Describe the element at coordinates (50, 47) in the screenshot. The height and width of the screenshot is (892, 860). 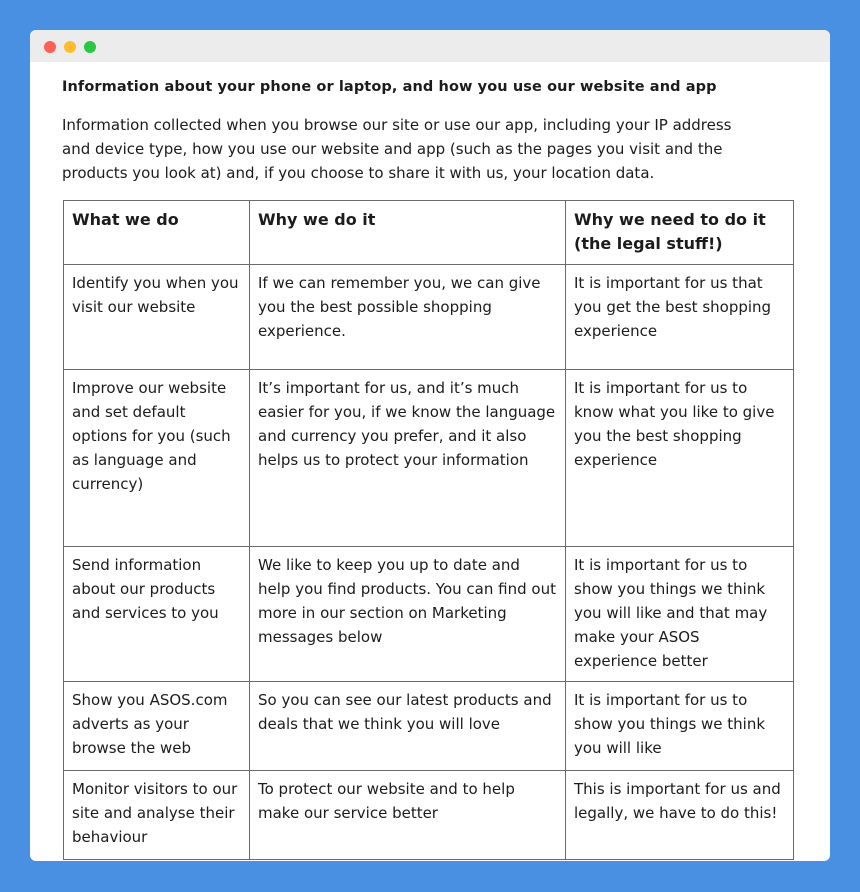
I see `close-window-button` at that location.